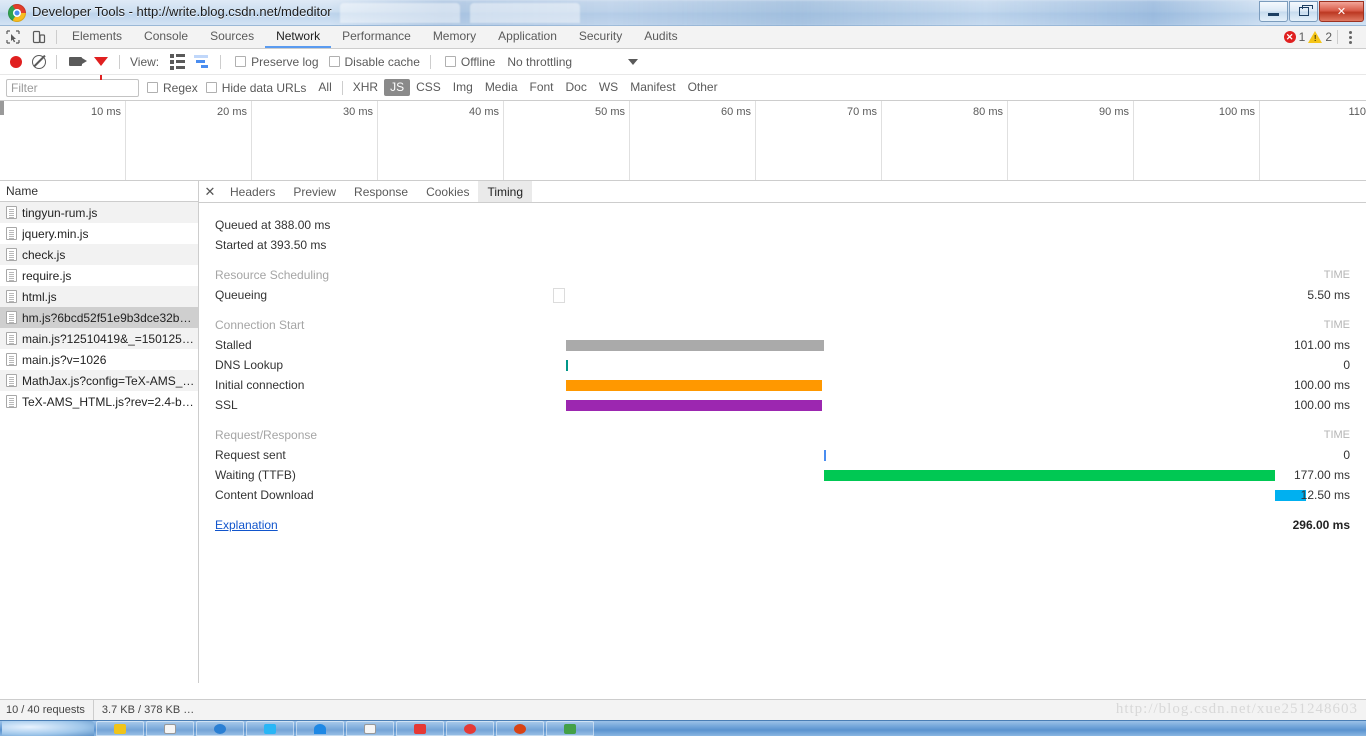 The width and height of the screenshot is (1366, 736). I want to click on maximize-button, so click(1303, 11).